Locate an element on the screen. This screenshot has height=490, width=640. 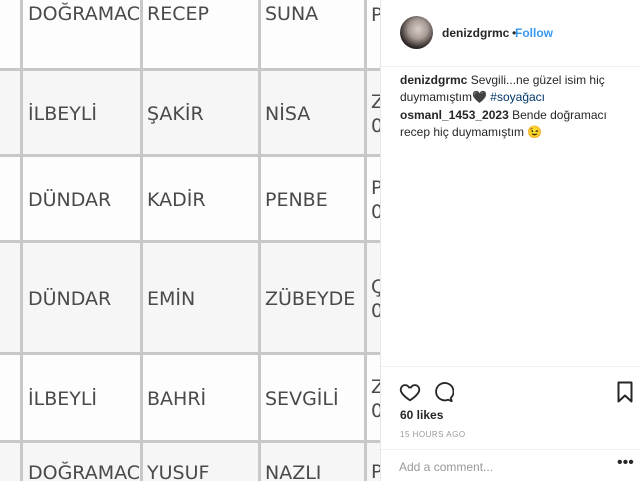
follow-button: Follow is located at coordinates (534, 33).